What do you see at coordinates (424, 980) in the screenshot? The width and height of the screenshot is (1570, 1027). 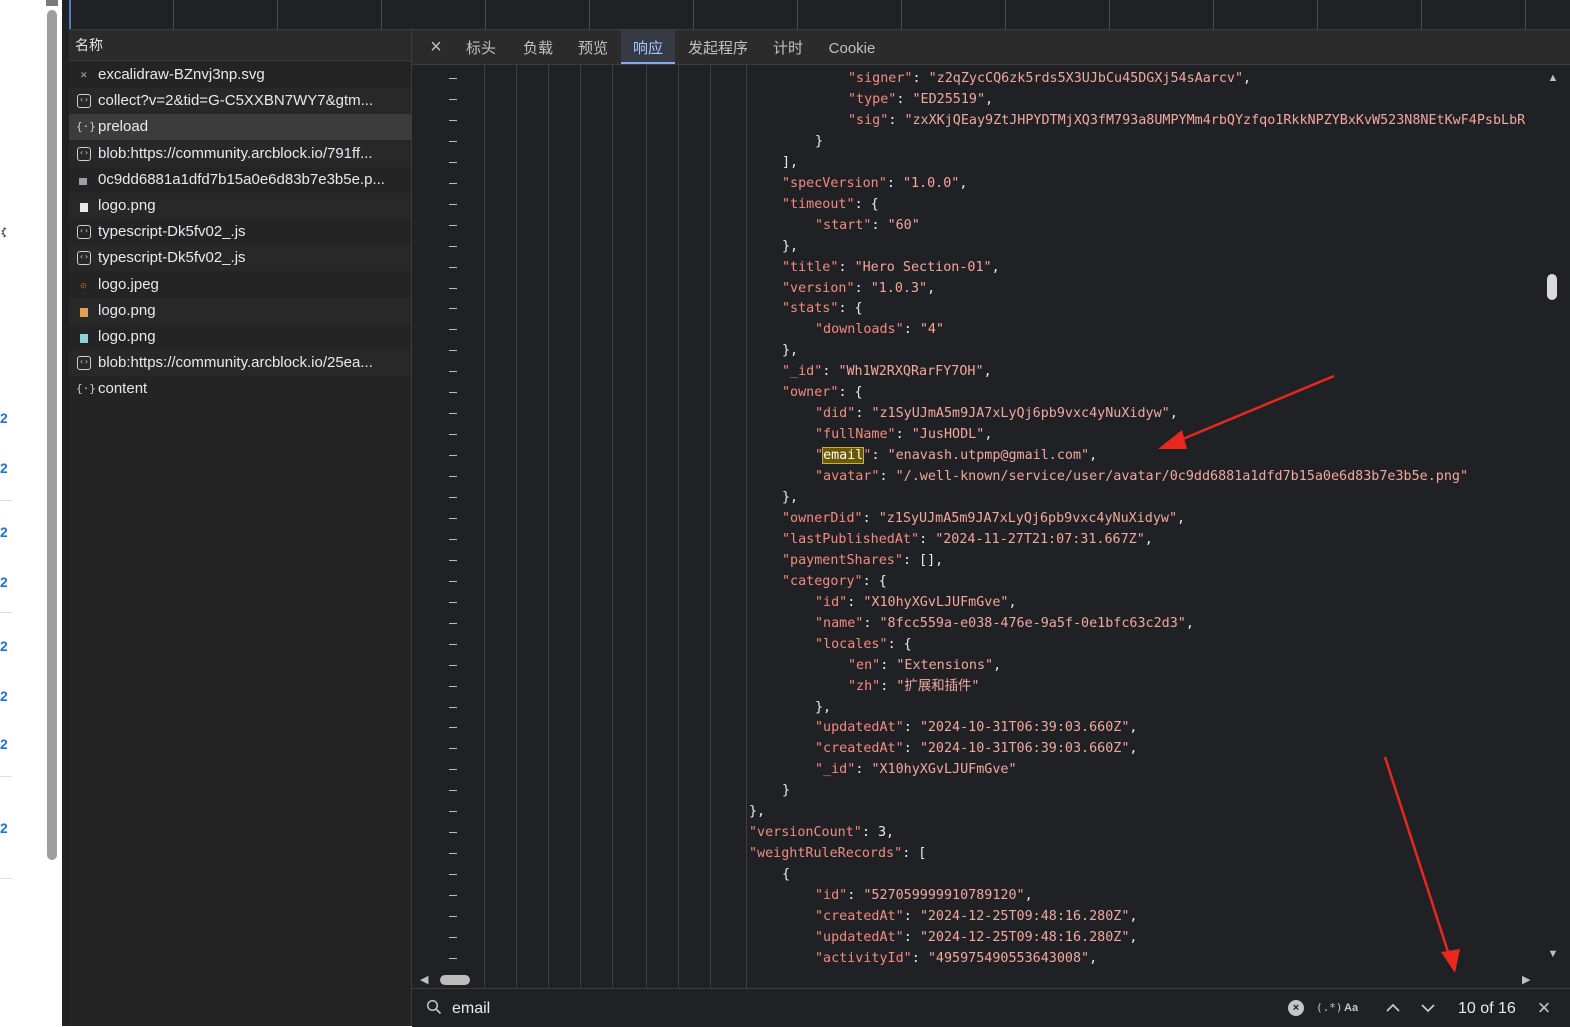 I see `scroll-left-arrow-icon: ◀` at bounding box center [424, 980].